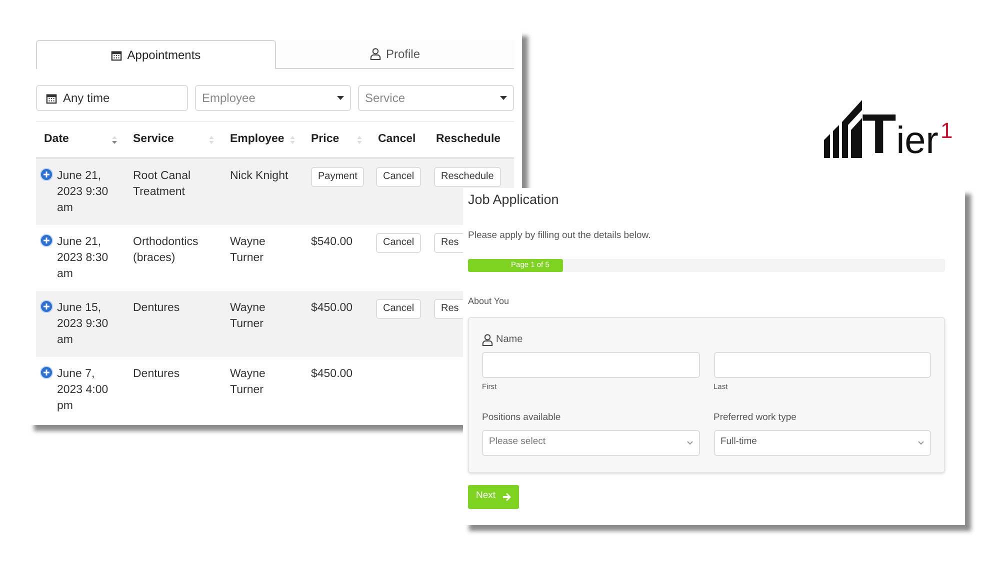  What do you see at coordinates (332, 242) in the screenshot?
I see `table-cell: $540.00` at bounding box center [332, 242].